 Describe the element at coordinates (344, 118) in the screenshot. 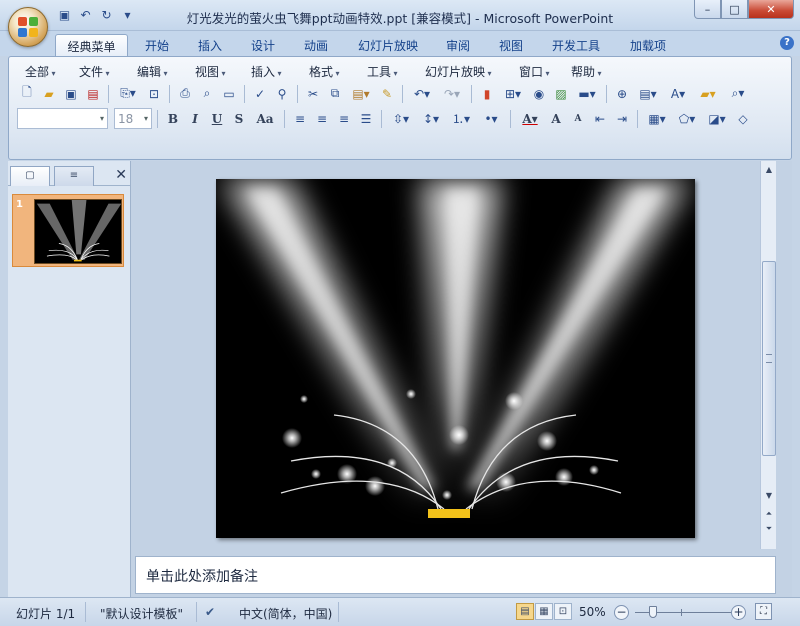

I see `align-right-icon: ≡` at that location.